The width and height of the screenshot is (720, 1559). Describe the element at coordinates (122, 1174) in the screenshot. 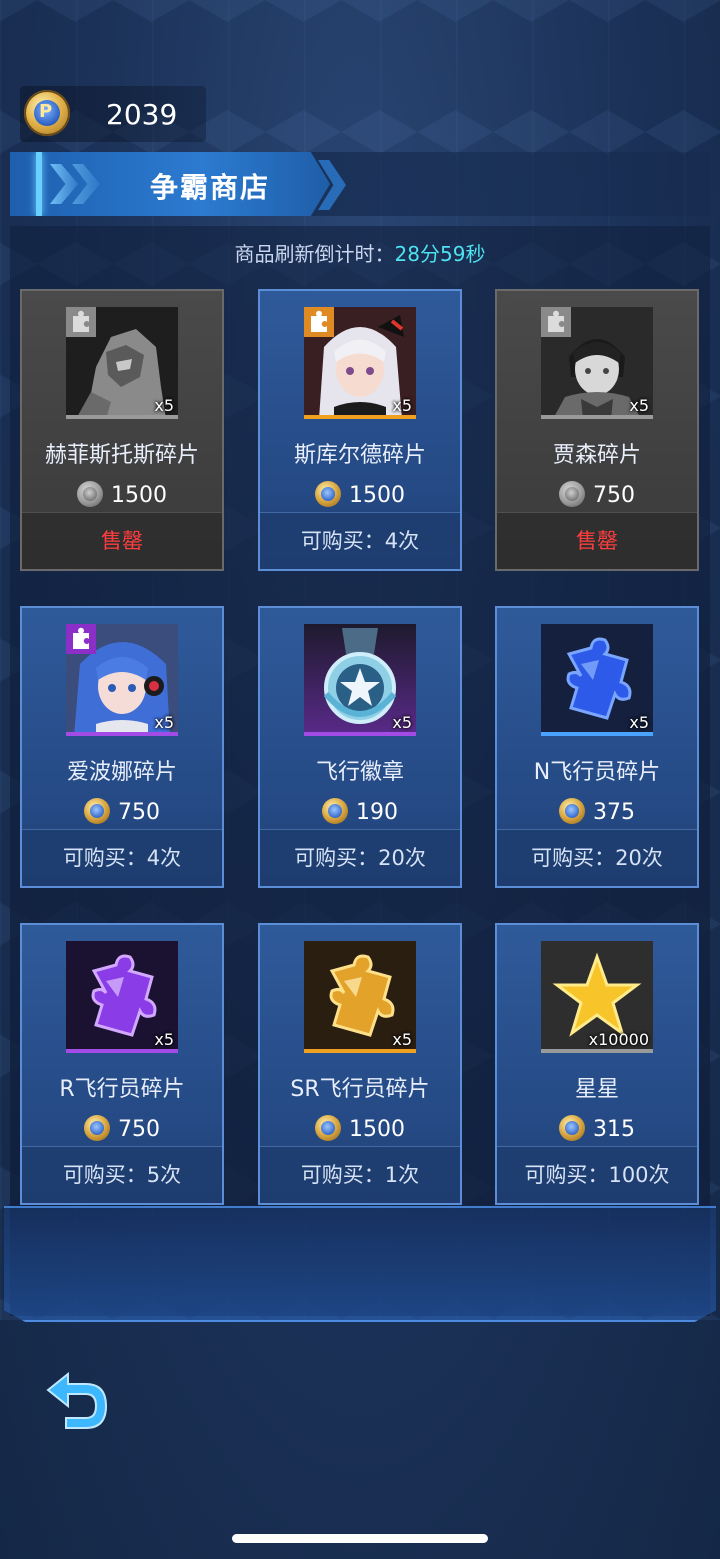

I see `item-status: 可购买：5次` at that location.